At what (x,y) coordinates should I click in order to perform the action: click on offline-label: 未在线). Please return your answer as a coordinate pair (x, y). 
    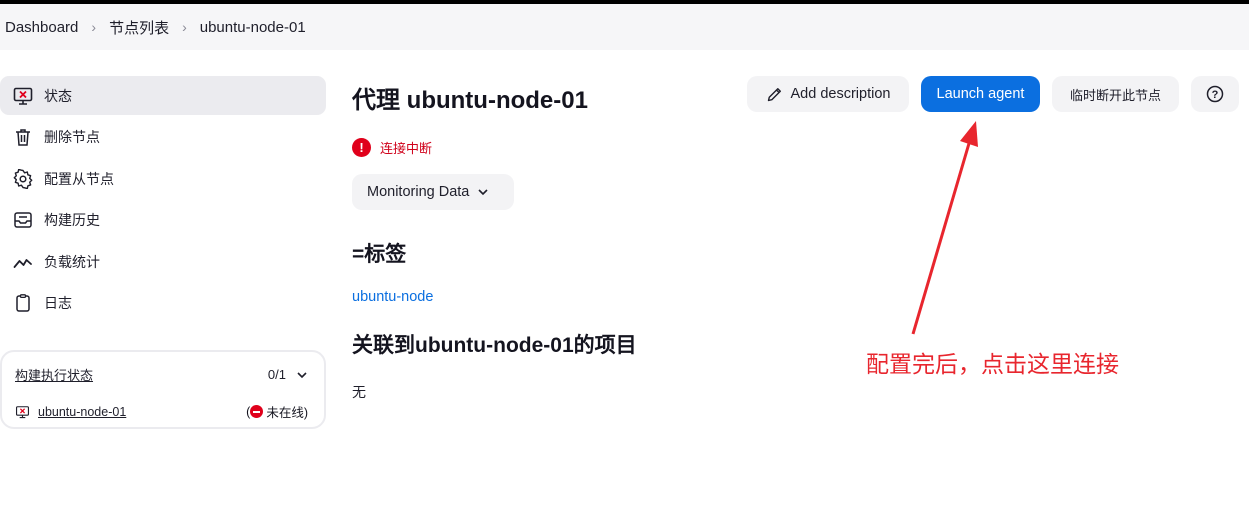
    Looking at the image, I should click on (287, 413).